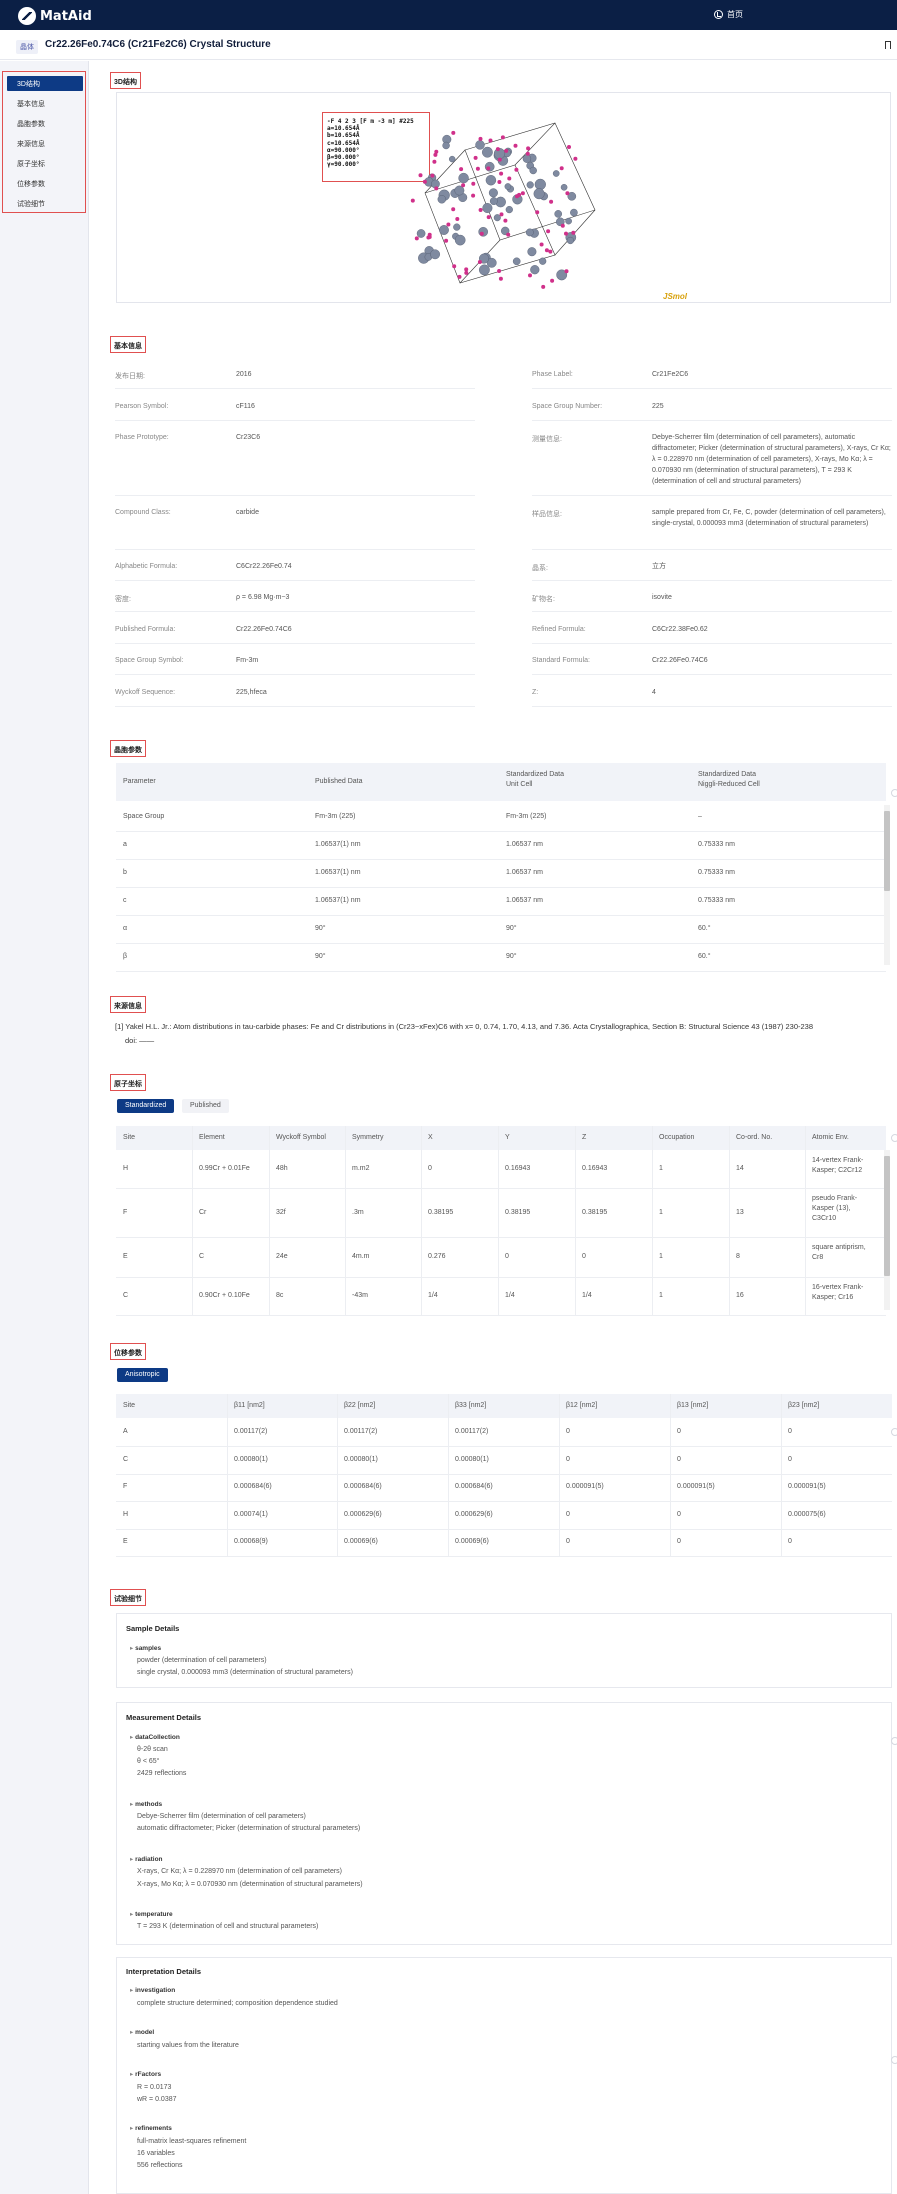 This screenshot has height=2194, width=897. What do you see at coordinates (677, 1137) in the screenshot?
I see `column-header: Occupation` at bounding box center [677, 1137].